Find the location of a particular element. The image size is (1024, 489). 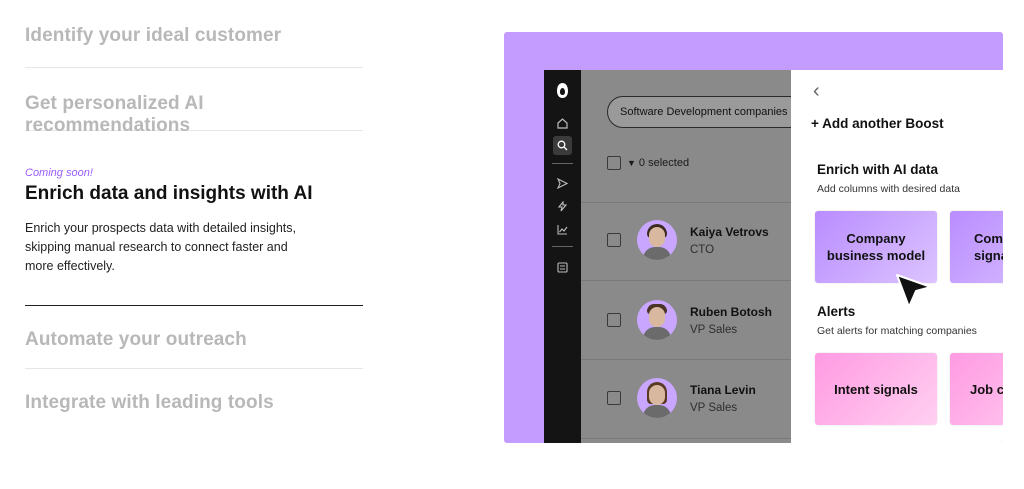

feature-title: Automate your outreach is located at coordinates (136, 339).